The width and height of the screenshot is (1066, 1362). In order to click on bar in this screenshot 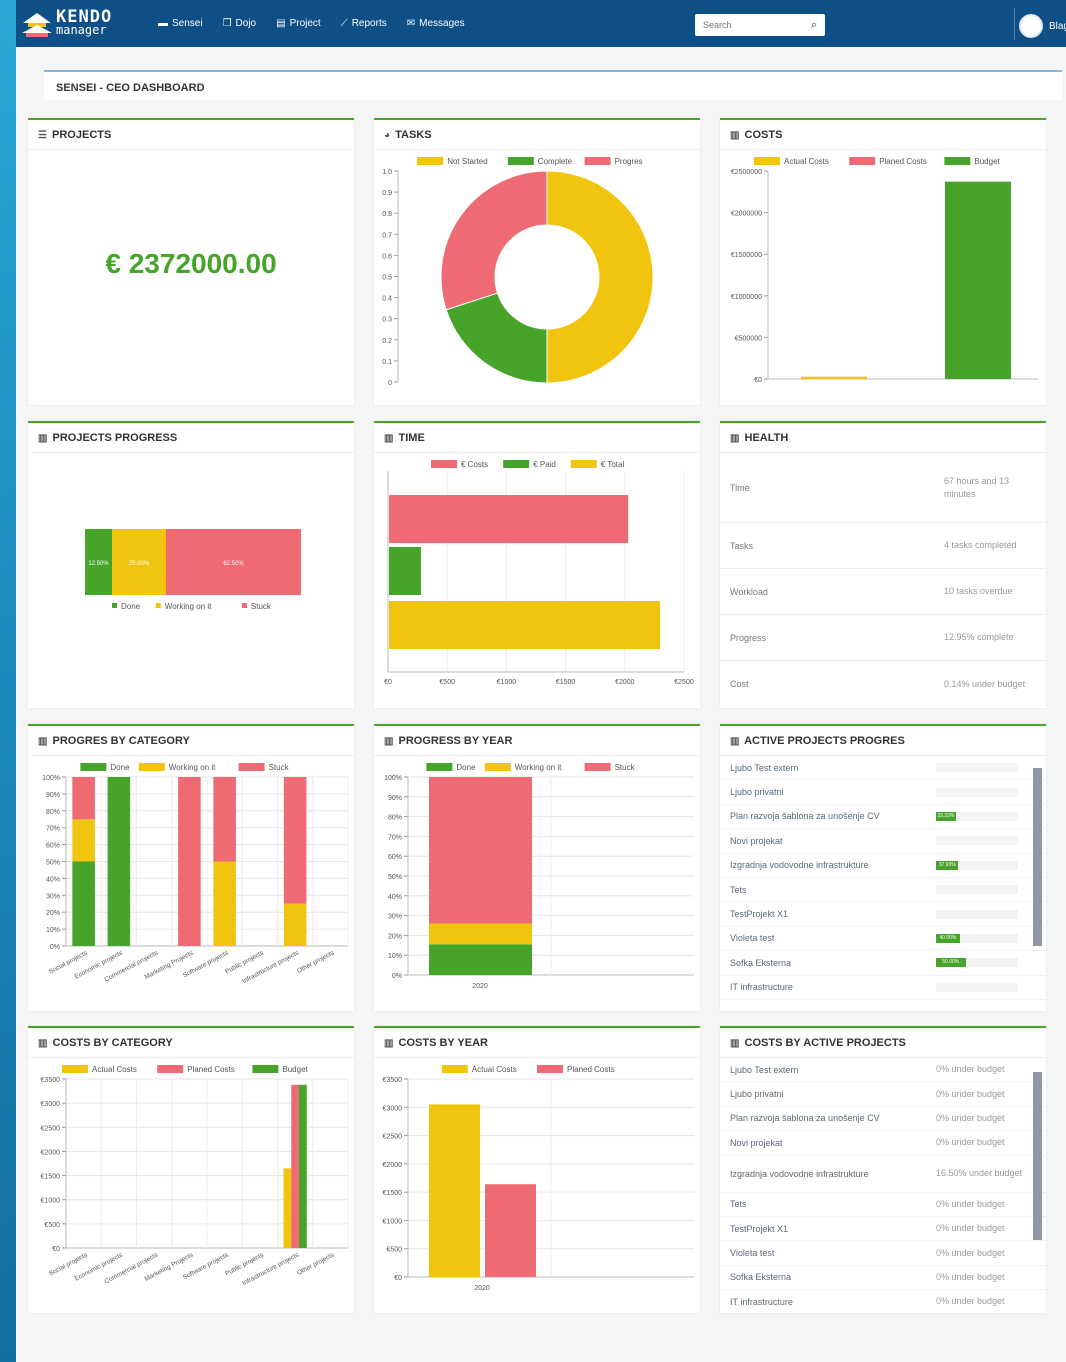, I will do `click(303, 1166)`.